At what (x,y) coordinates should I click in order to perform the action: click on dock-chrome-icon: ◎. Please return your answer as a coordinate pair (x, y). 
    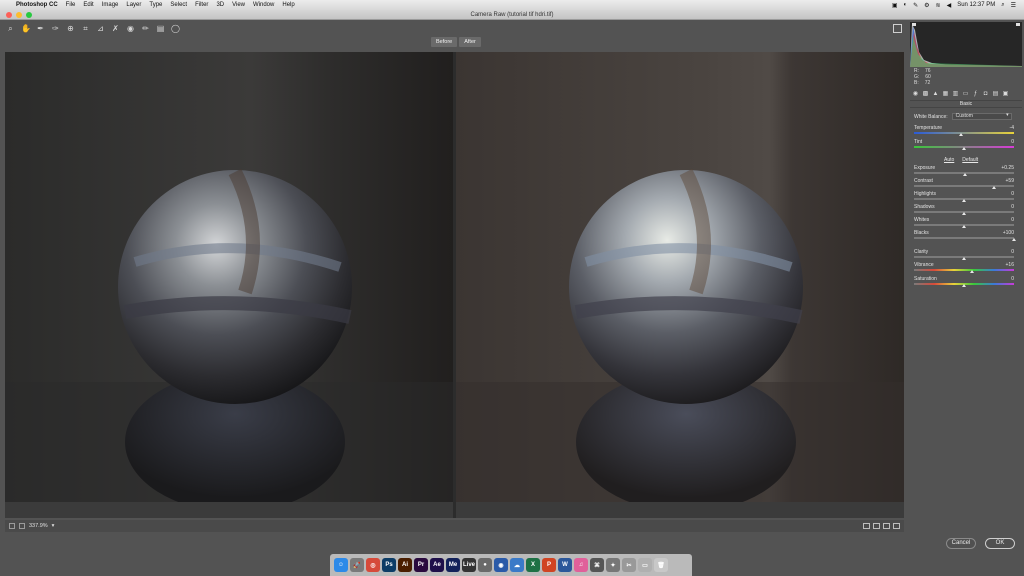
    Looking at the image, I should click on (373, 565).